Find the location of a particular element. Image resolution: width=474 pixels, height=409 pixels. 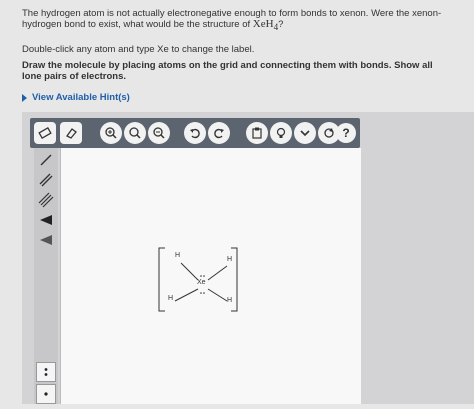

atom-h-topright: H is located at coordinates (229, 259).